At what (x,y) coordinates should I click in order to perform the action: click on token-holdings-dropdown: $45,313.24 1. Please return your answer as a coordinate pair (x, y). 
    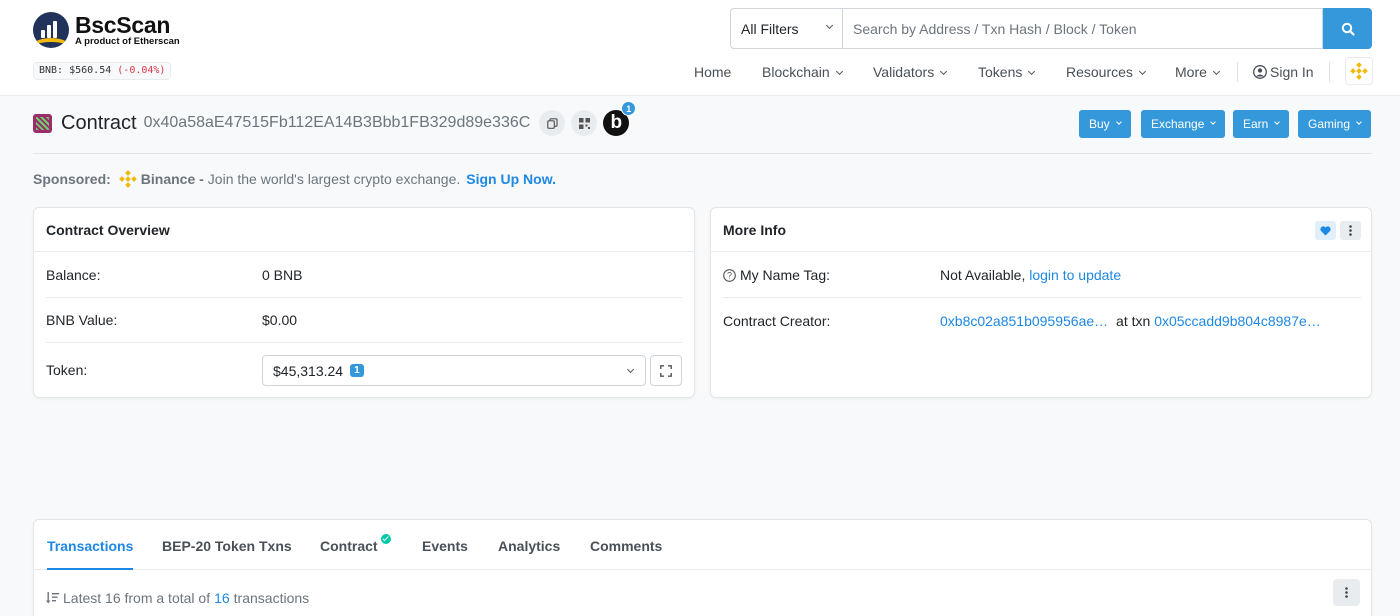
    Looking at the image, I should click on (454, 370).